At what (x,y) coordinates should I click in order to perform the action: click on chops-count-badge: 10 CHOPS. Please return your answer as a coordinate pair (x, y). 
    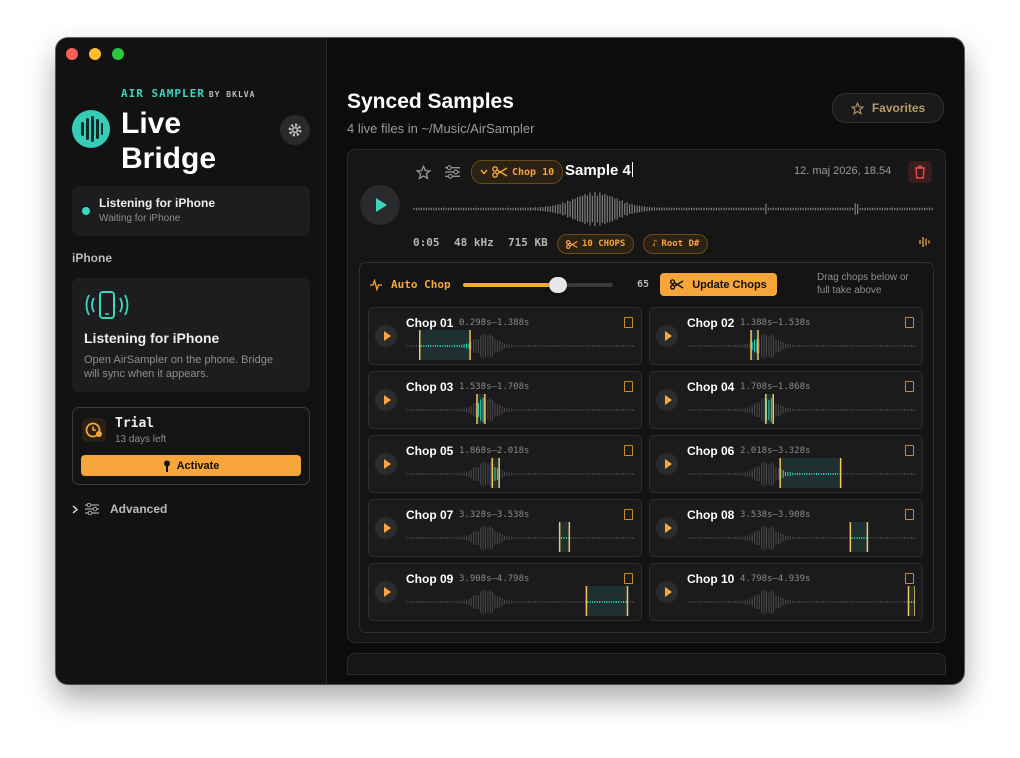
    Looking at the image, I should click on (596, 244).